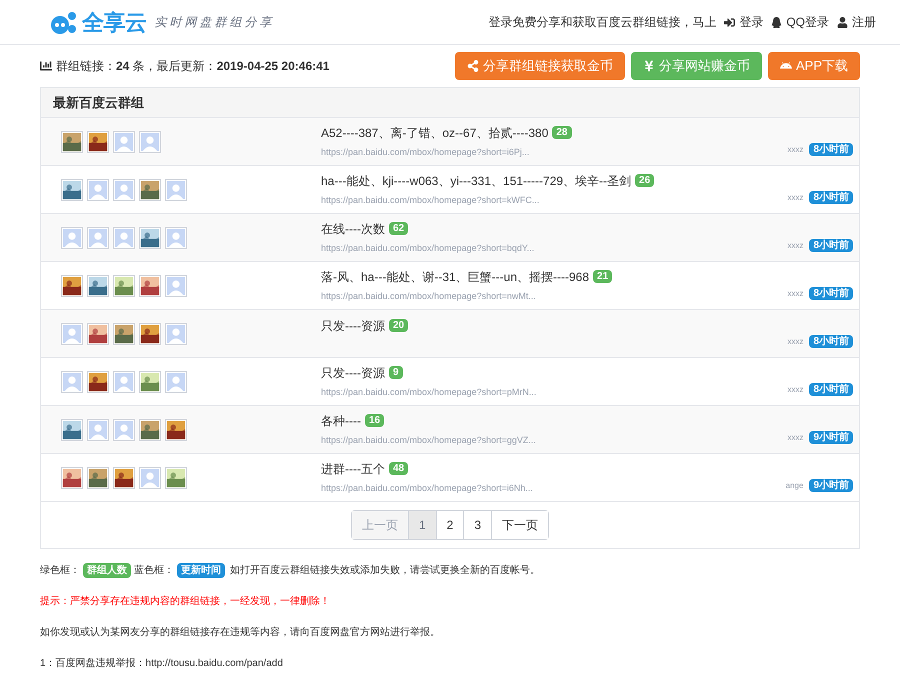 The width and height of the screenshot is (900, 679). I want to click on bar-chart-icon, so click(46, 66).